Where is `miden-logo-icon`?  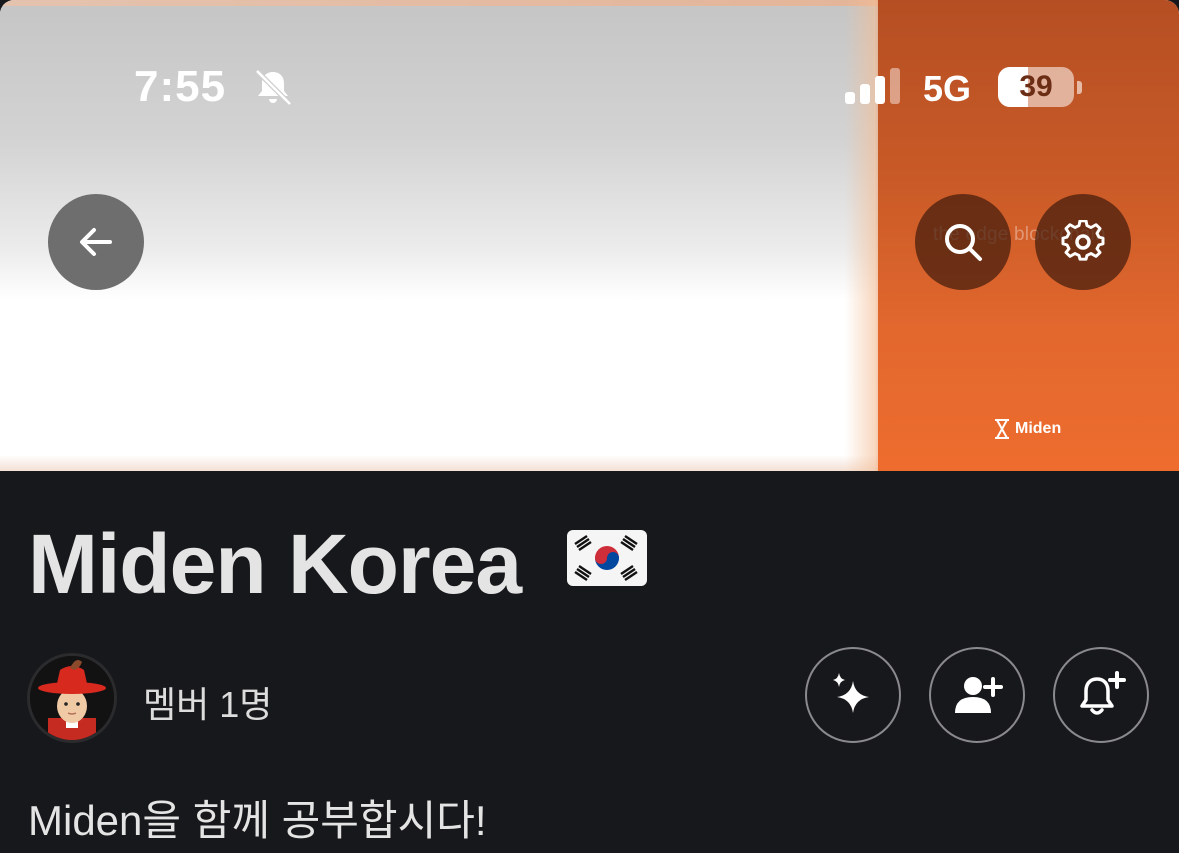 miden-logo-icon is located at coordinates (1002, 429).